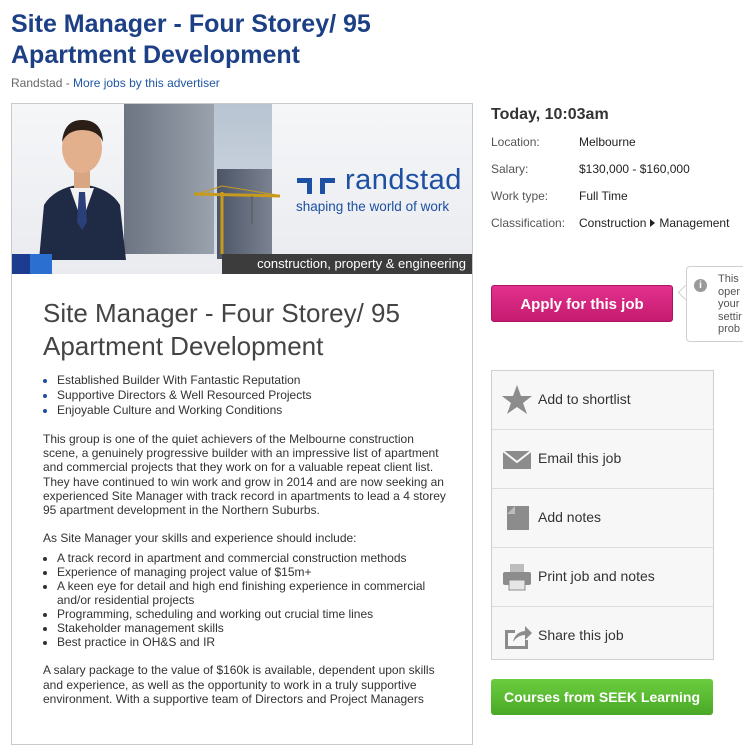 The height and width of the screenshot is (745, 743). Describe the element at coordinates (584, 399) in the screenshot. I see `add-to-shortlist-label: Add to shortlist` at that location.